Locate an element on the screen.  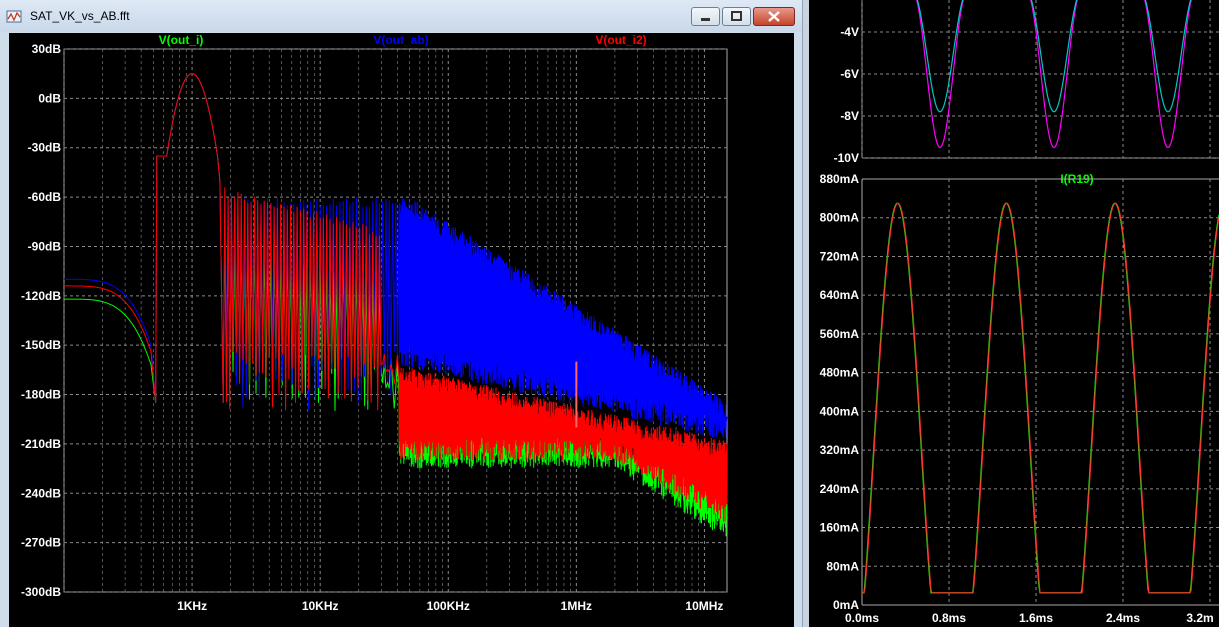
x-tick-label: 10KHz is located at coordinates (320, 606).